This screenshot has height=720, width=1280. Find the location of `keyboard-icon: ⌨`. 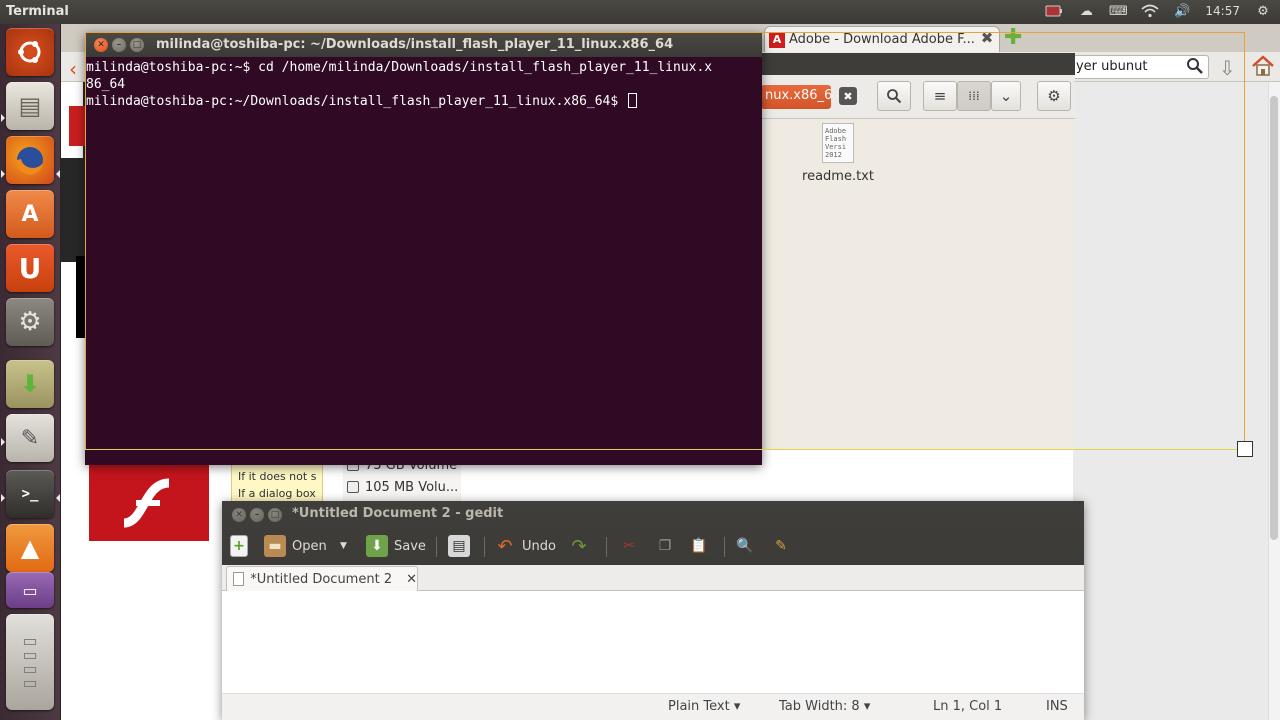

keyboard-icon: ⌨ is located at coordinates (1118, 11).